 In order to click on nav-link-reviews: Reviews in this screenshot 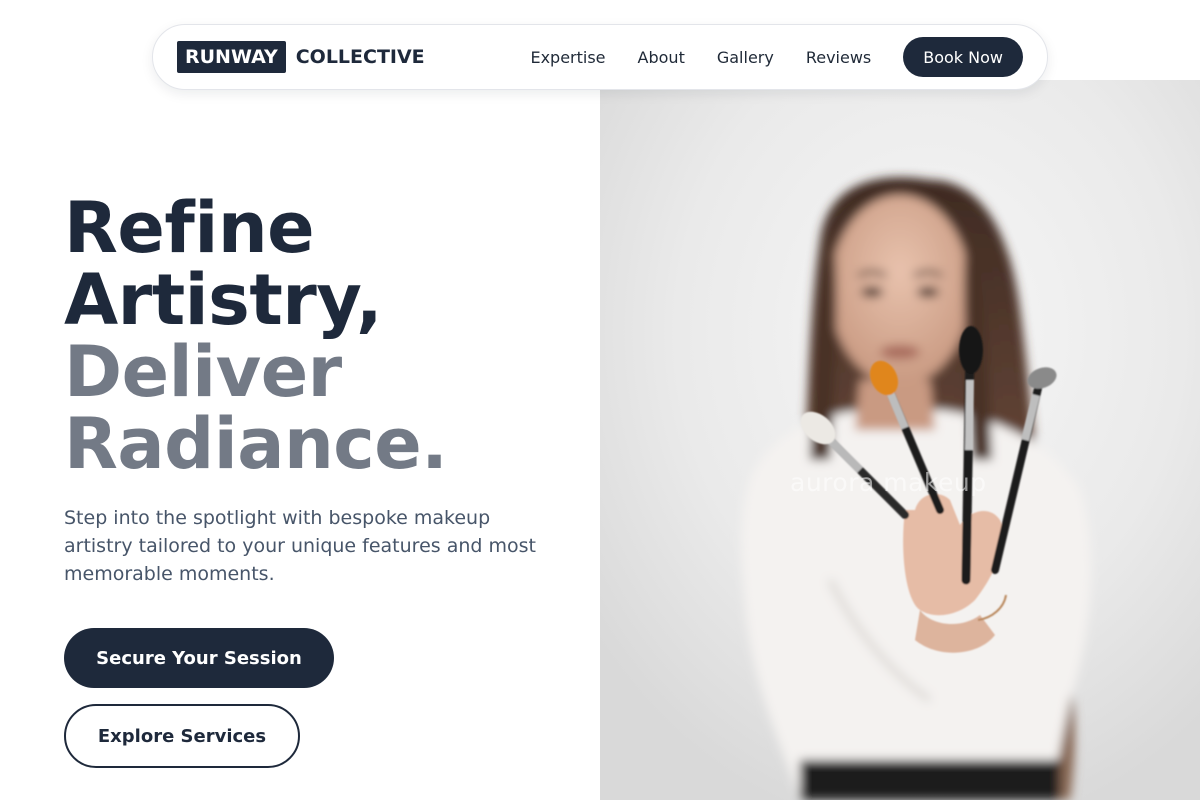, I will do `click(838, 57)`.